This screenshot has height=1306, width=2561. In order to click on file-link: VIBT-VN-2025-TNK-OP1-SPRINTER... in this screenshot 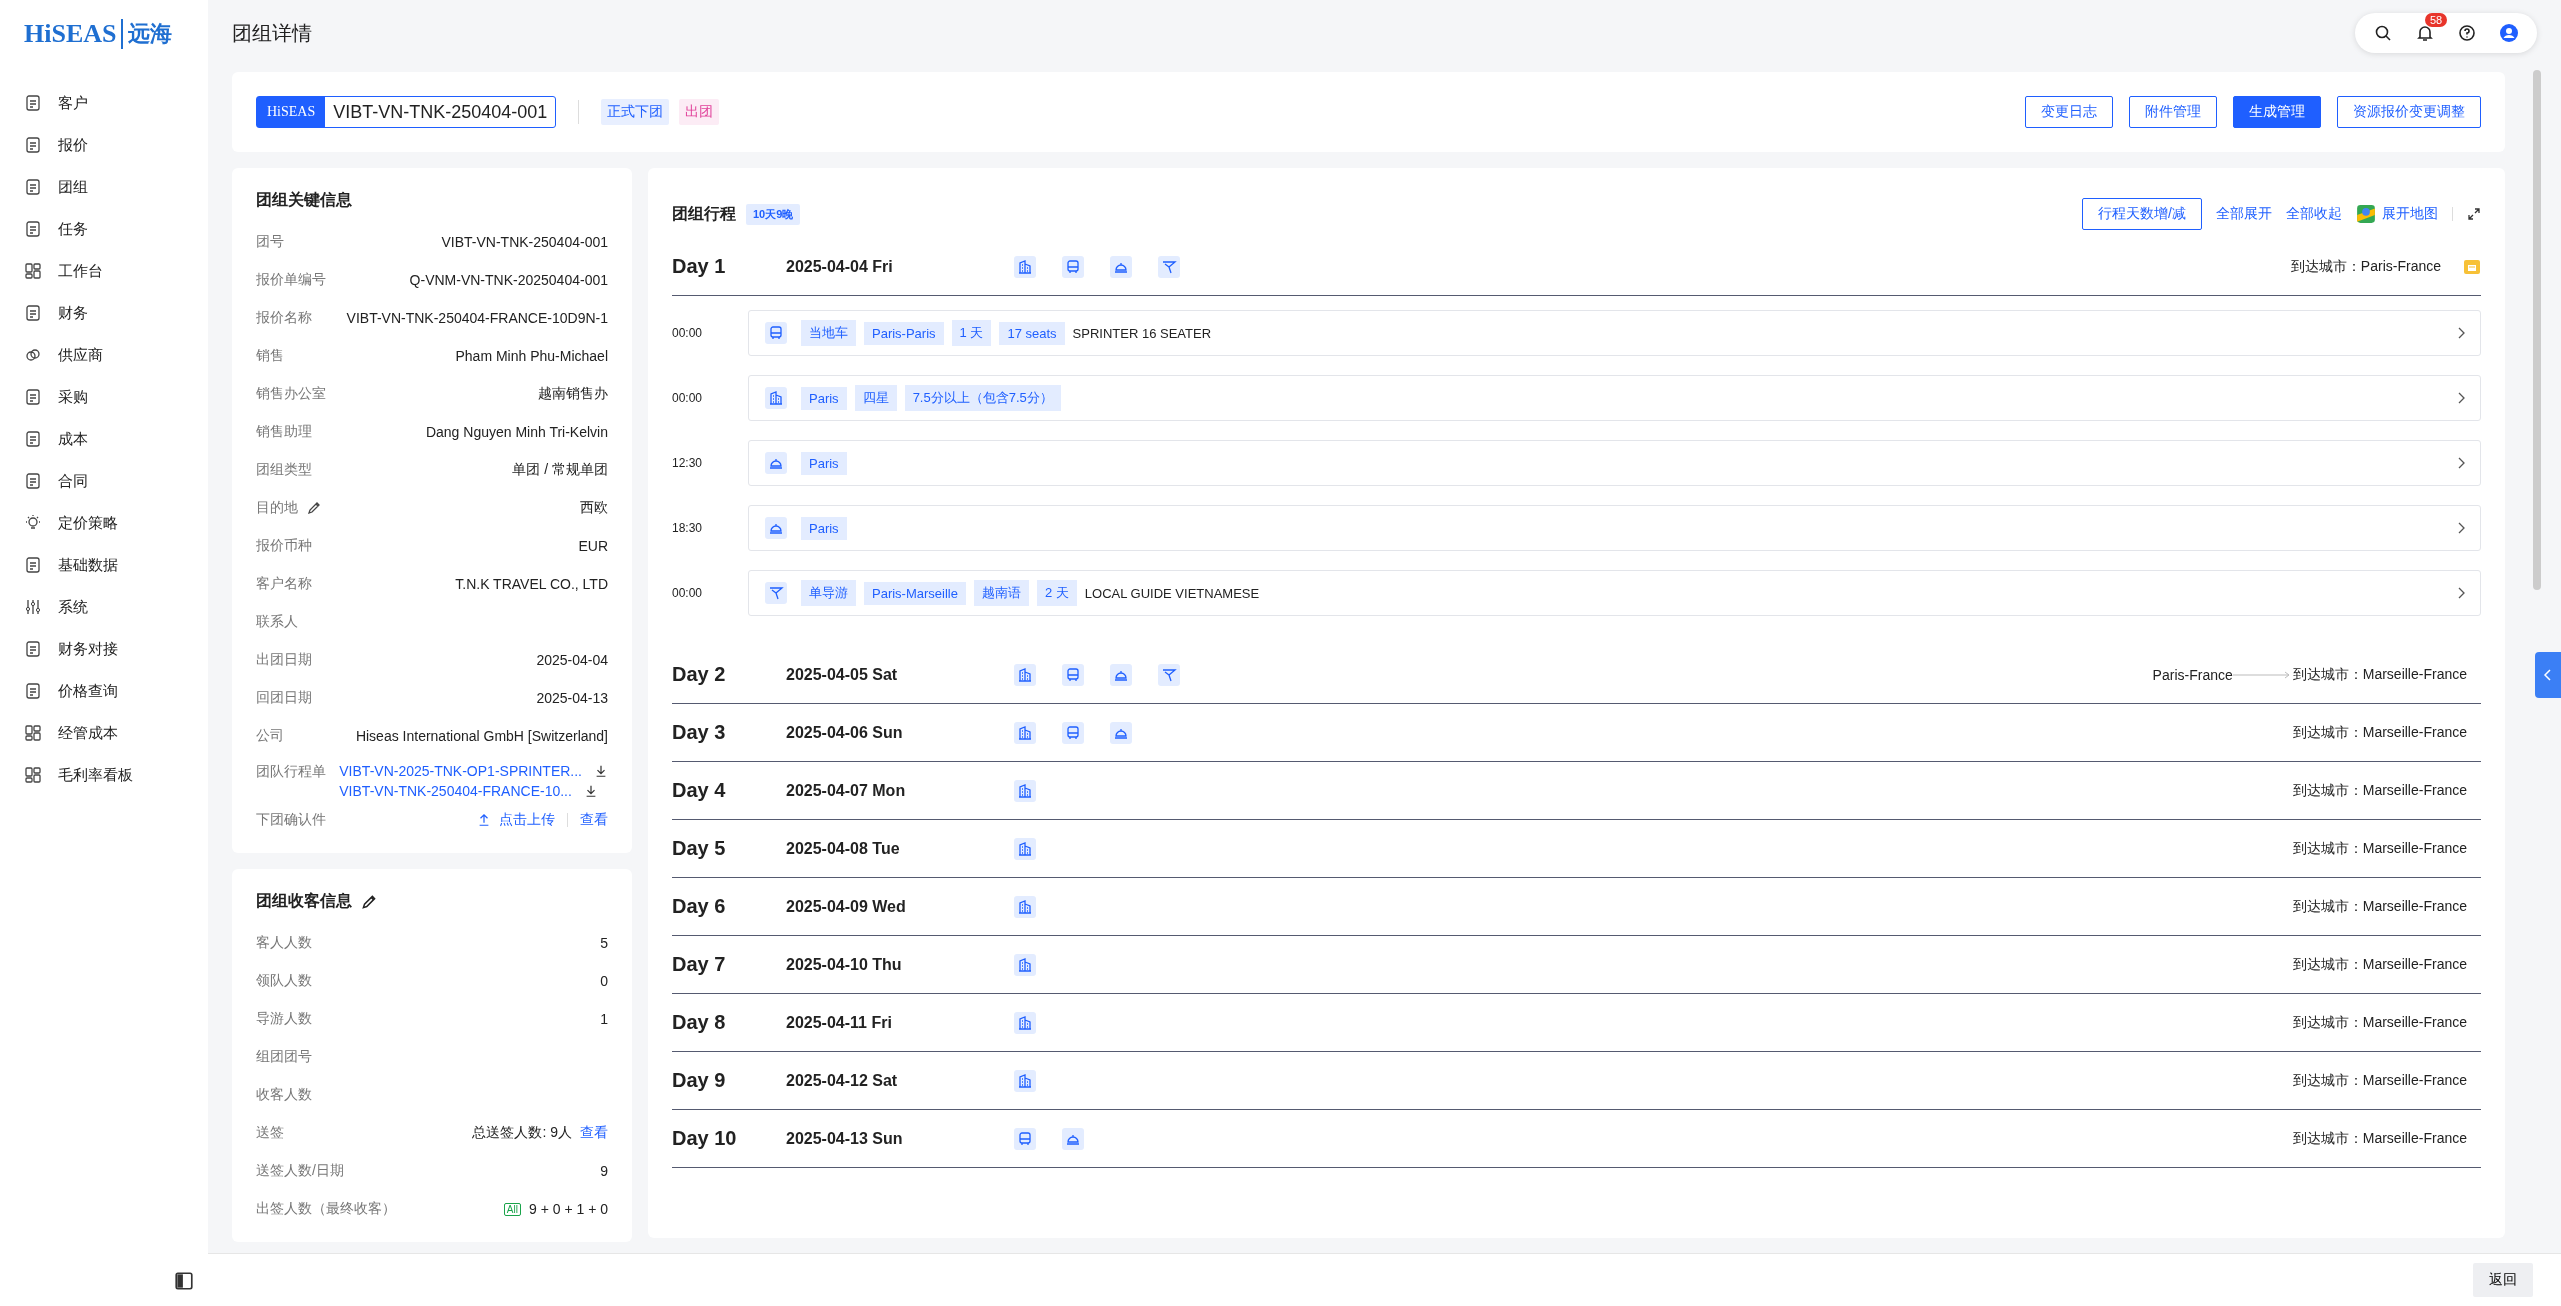, I will do `click(460, 771)`.